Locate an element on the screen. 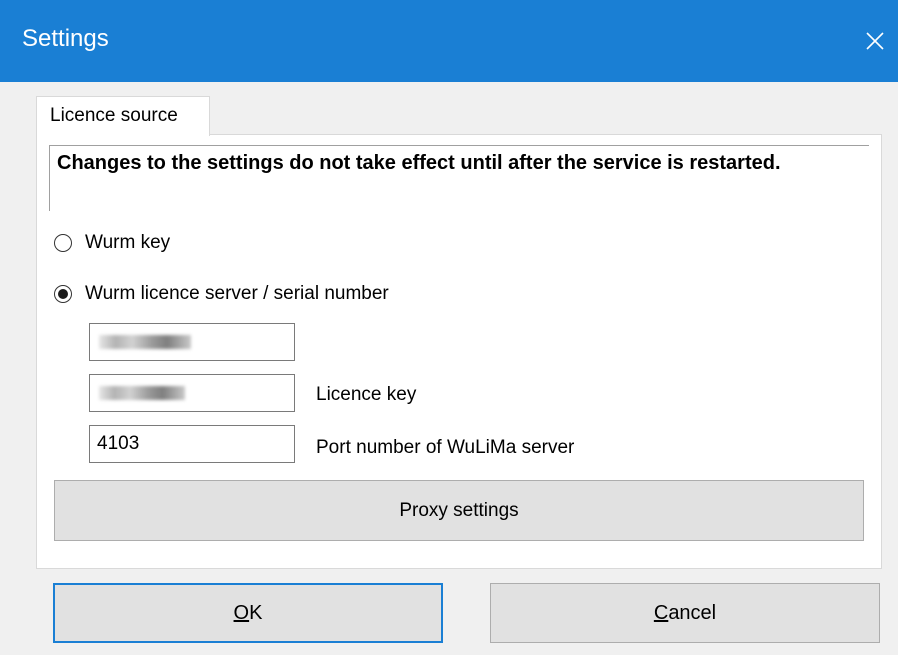 The image size is (898, 655). tab-licence-source: Licence source is located at coordinates (123, 116).